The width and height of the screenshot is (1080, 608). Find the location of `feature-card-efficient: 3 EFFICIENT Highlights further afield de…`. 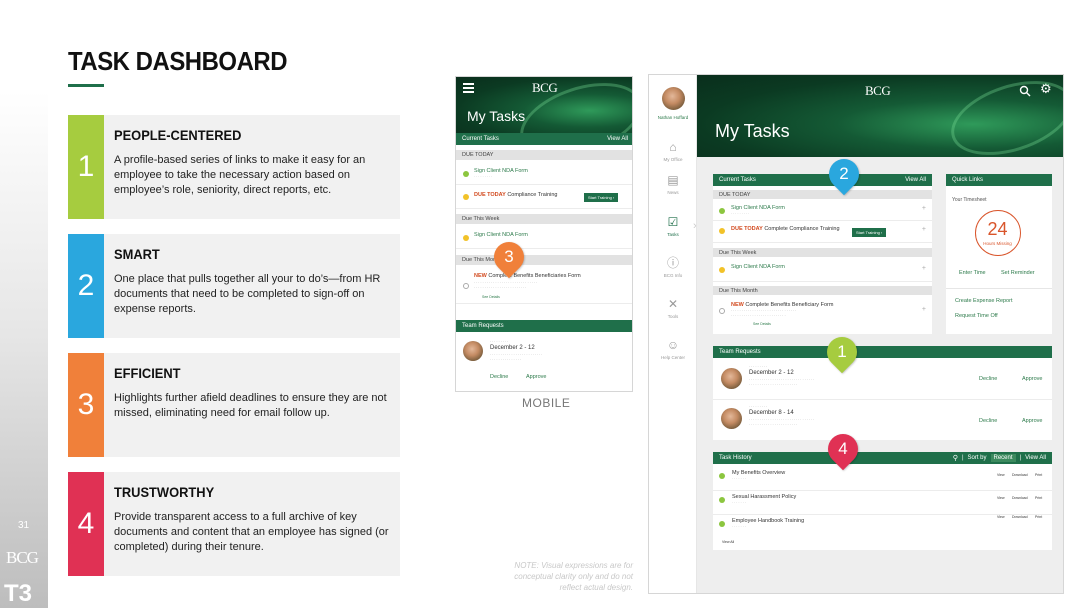

feature-card-efficient: 3 EFFICIENT Highlights further afield de… is located at coordinates (234, 405).